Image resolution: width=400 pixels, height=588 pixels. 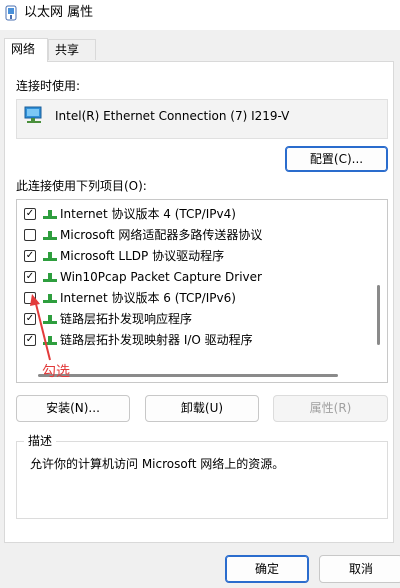 I want to click on list-item: ✓ 链路层拓扑发现映射器 I/O 驱动程序, so click(x=197, y=340).